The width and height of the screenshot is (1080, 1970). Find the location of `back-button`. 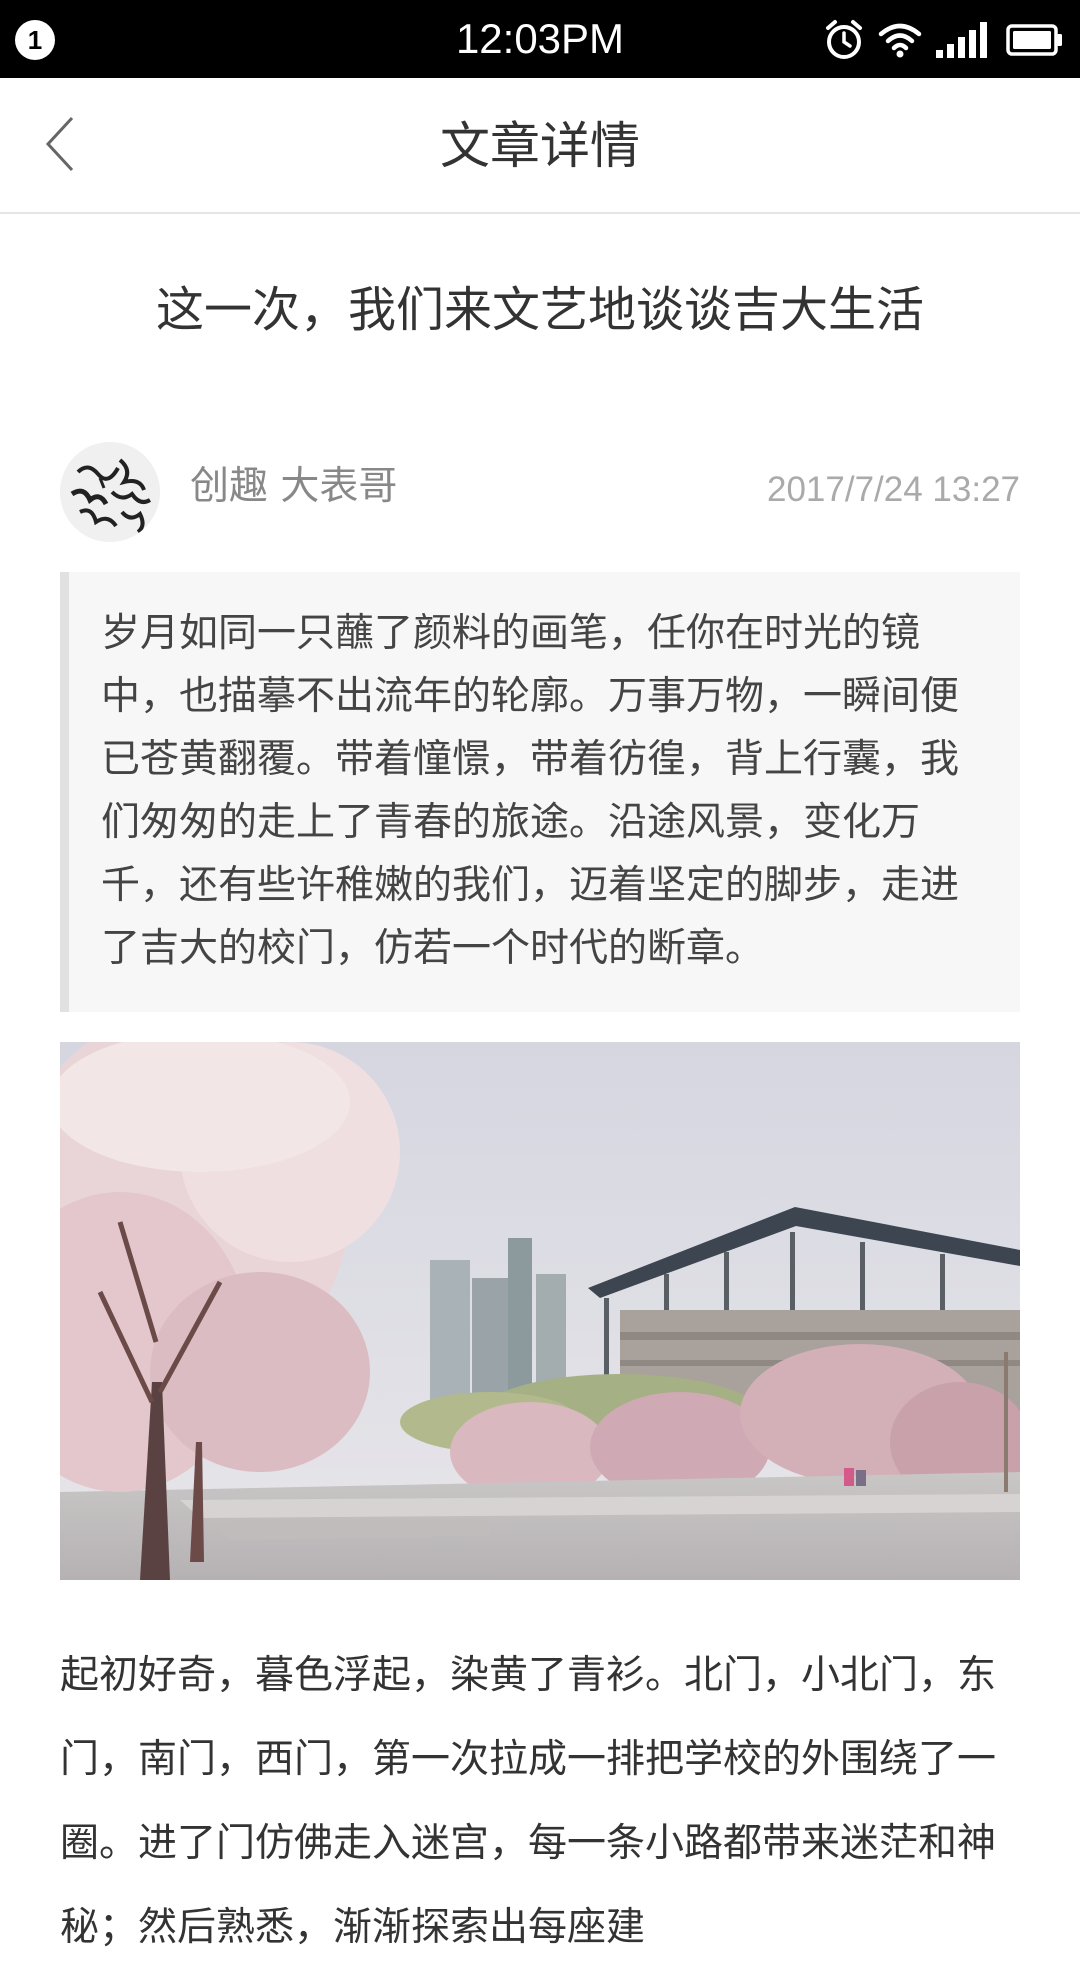

back-button is located at coordinates (60, 146).